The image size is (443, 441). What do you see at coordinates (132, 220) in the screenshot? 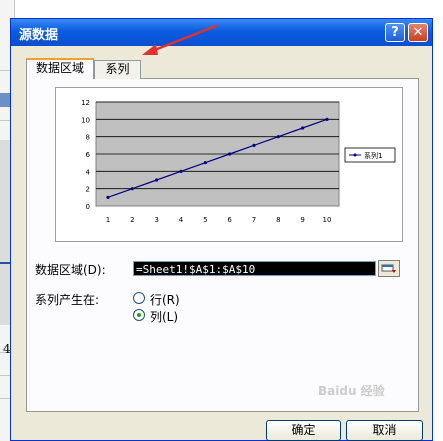
I see `x-tick-label: 2` at bounding box center [132, 220].